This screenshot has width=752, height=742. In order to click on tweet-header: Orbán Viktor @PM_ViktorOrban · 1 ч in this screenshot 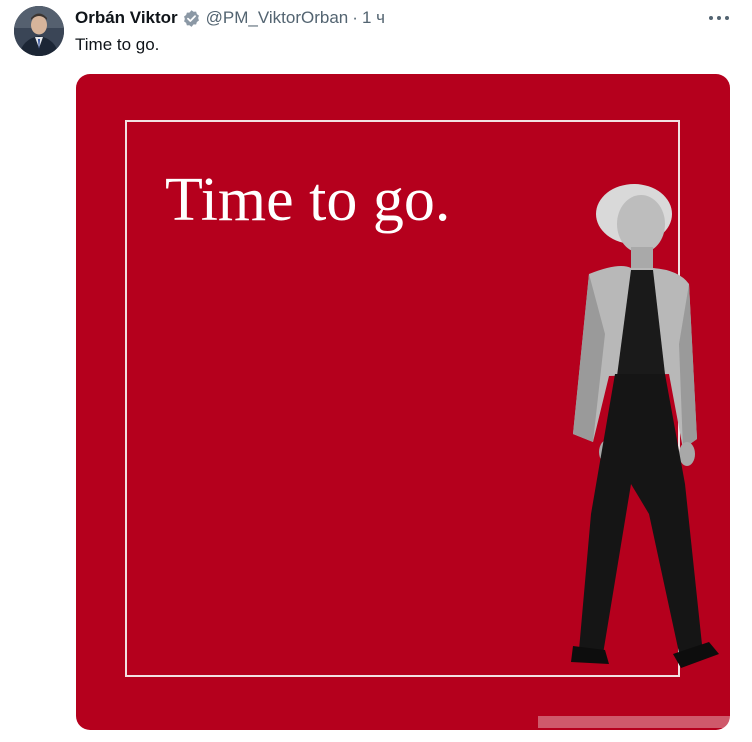, I will do `click(230, 18)`.